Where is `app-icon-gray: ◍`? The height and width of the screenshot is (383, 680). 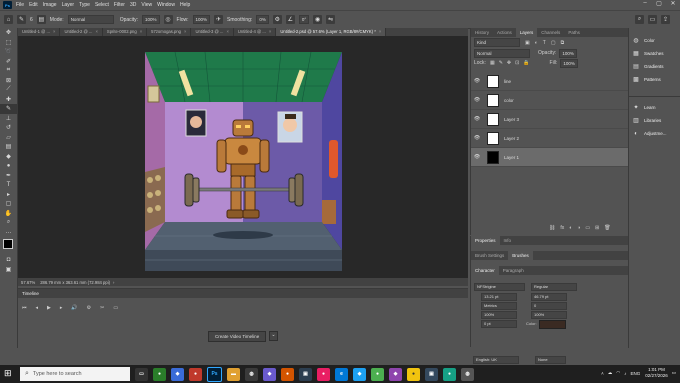 app-icon-gray: ◍ is located at coordinates (251, 374).